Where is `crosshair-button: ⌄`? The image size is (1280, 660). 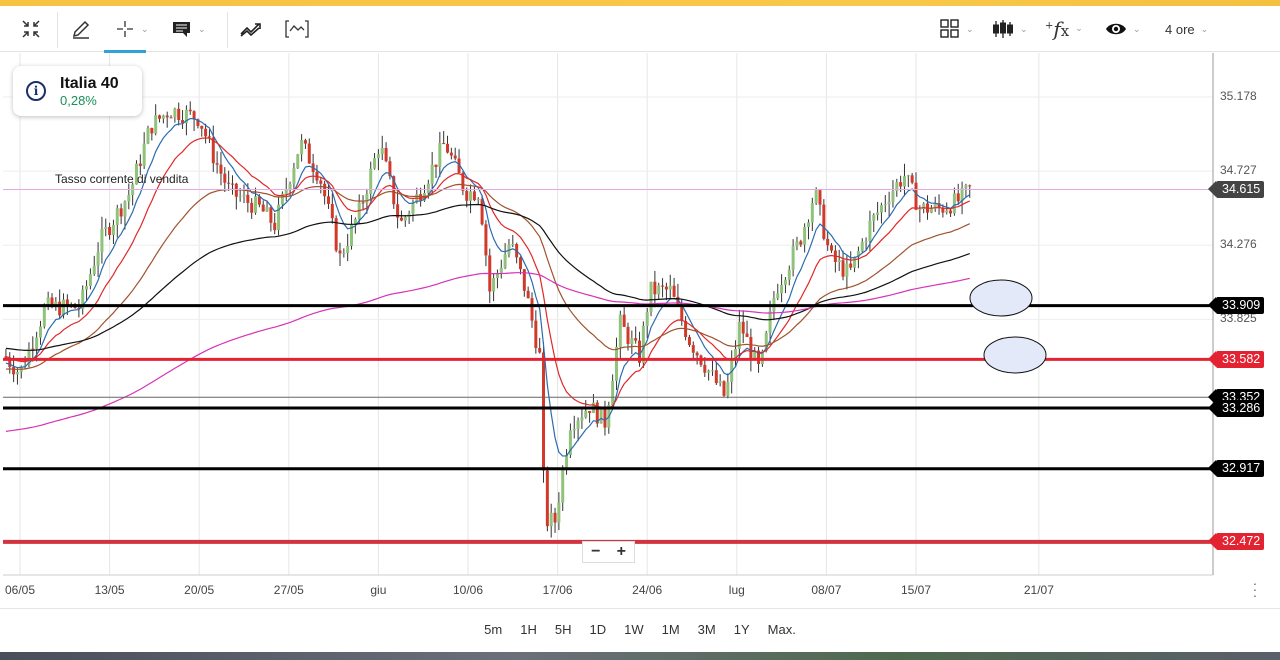
crosshair-button: ⌄ is located at coordinates (132, 29).